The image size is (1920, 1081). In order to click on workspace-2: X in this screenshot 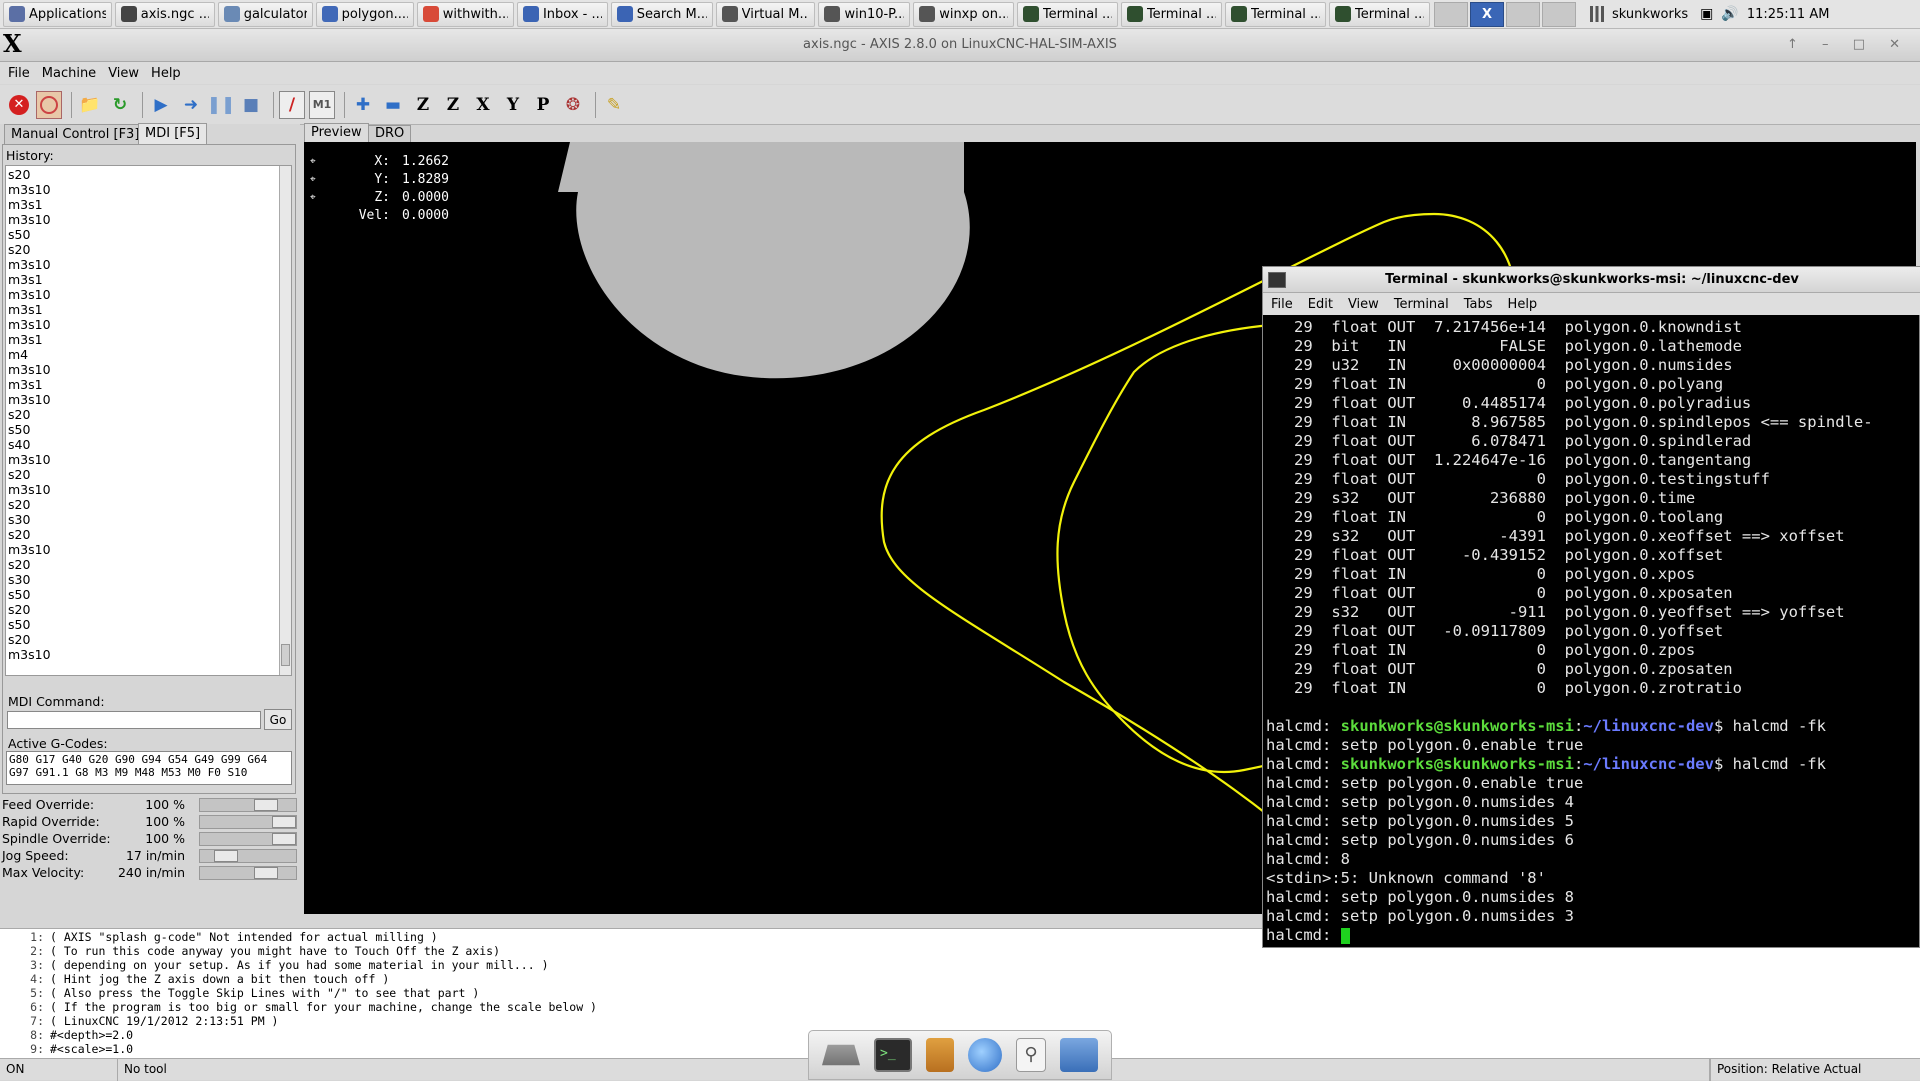, I will do `click(1487, 14)`.